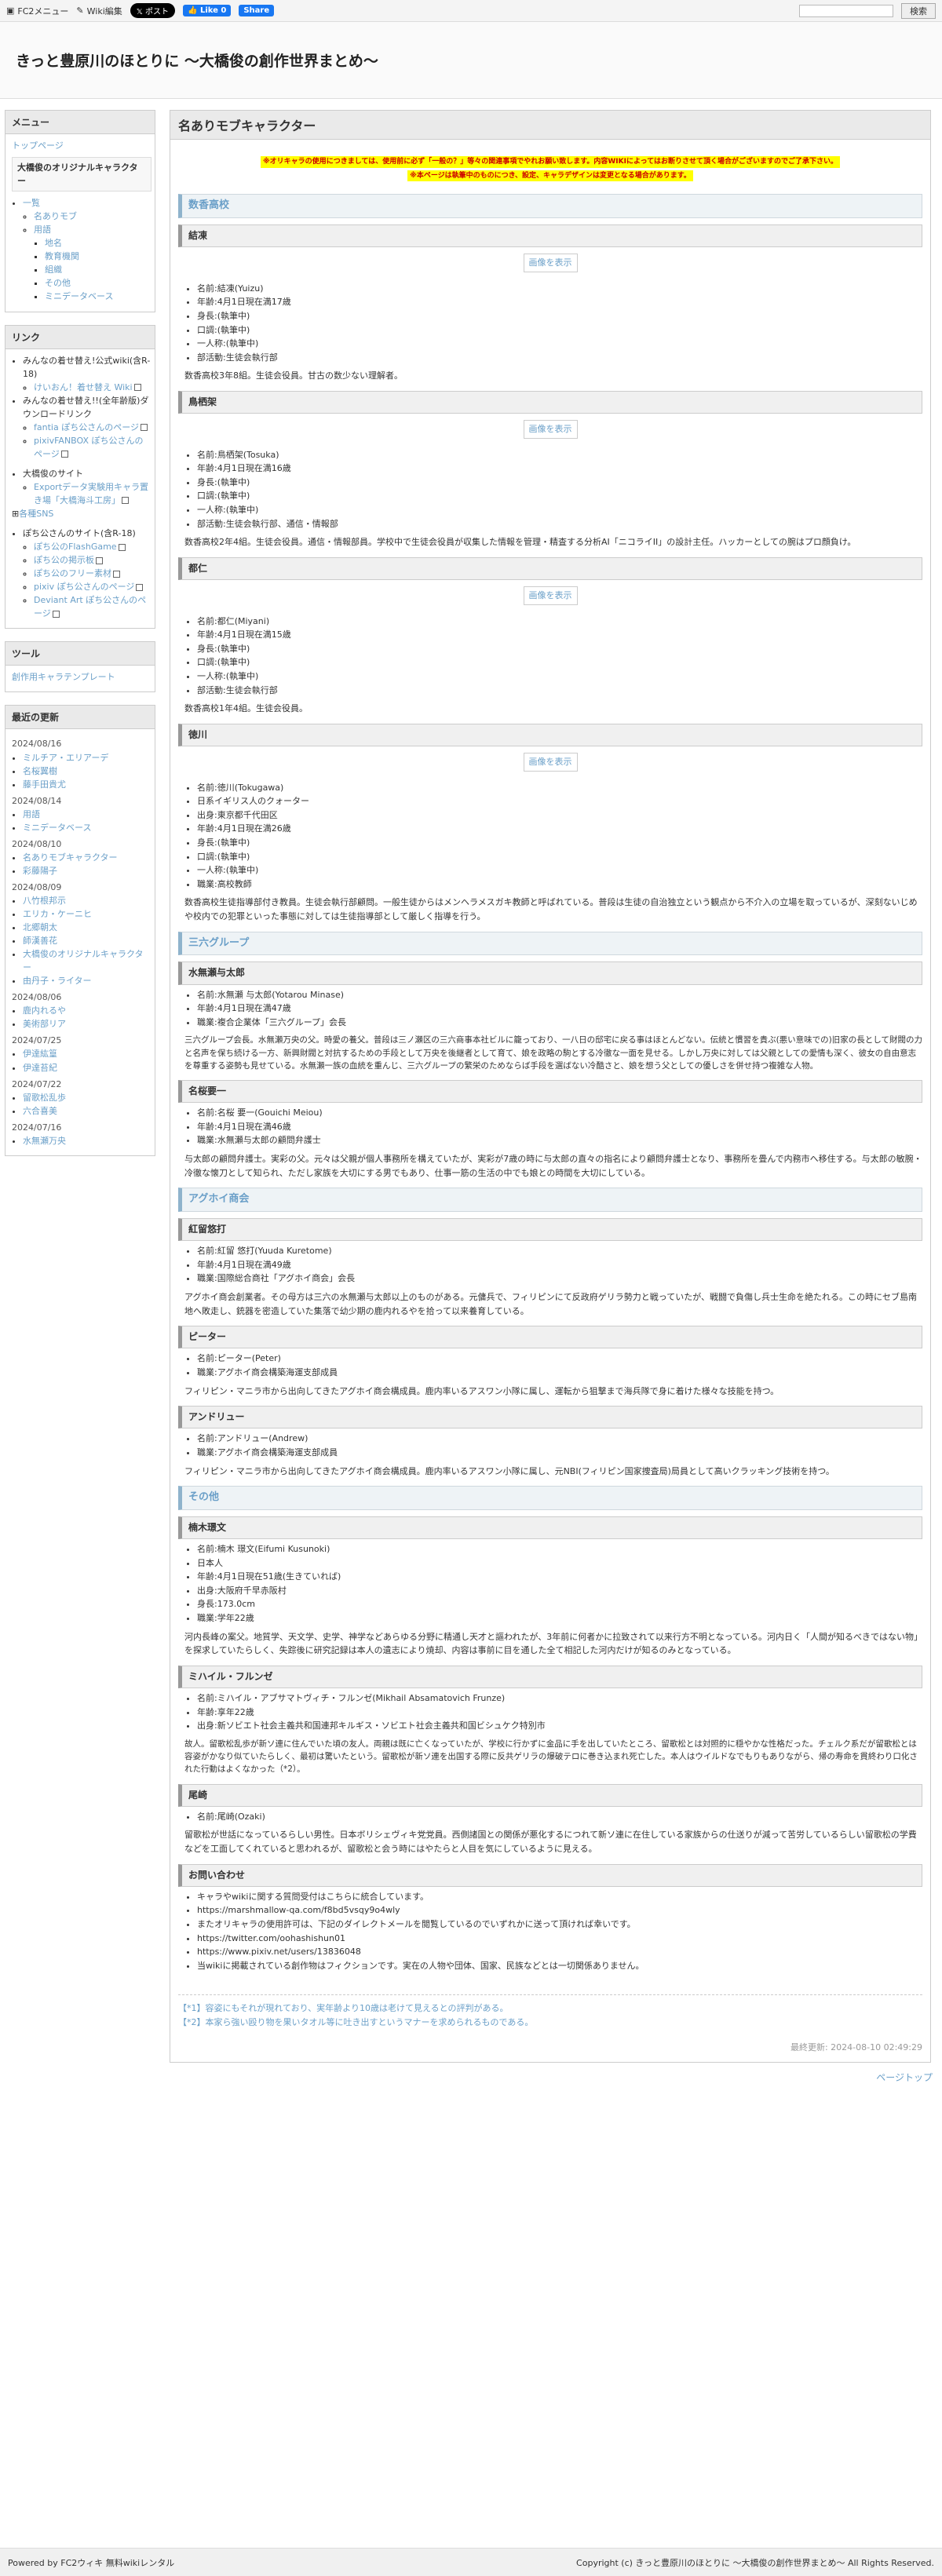  I want to click on link-heading: みんなの着せ替え!!(全年齢版)ダウンロードリンク, so click(86, 407).